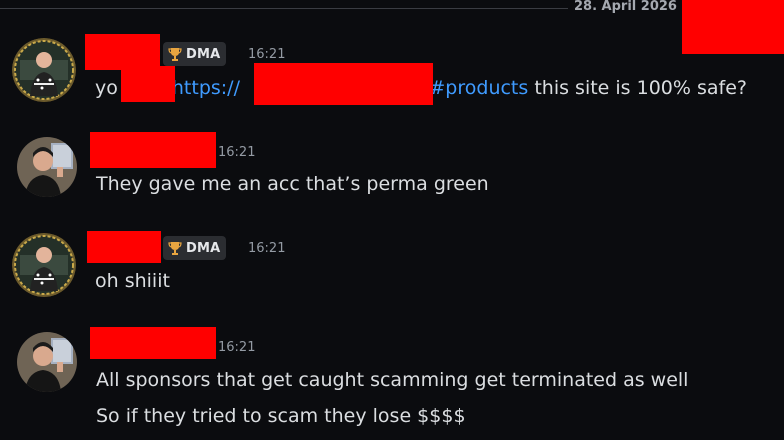 Image resolution: width=784 pixels, height=440 pixels. What do you see at coordinates (343, 84) in the screenshot?
I see `redacted-domain` at bounding box center [343, 84].